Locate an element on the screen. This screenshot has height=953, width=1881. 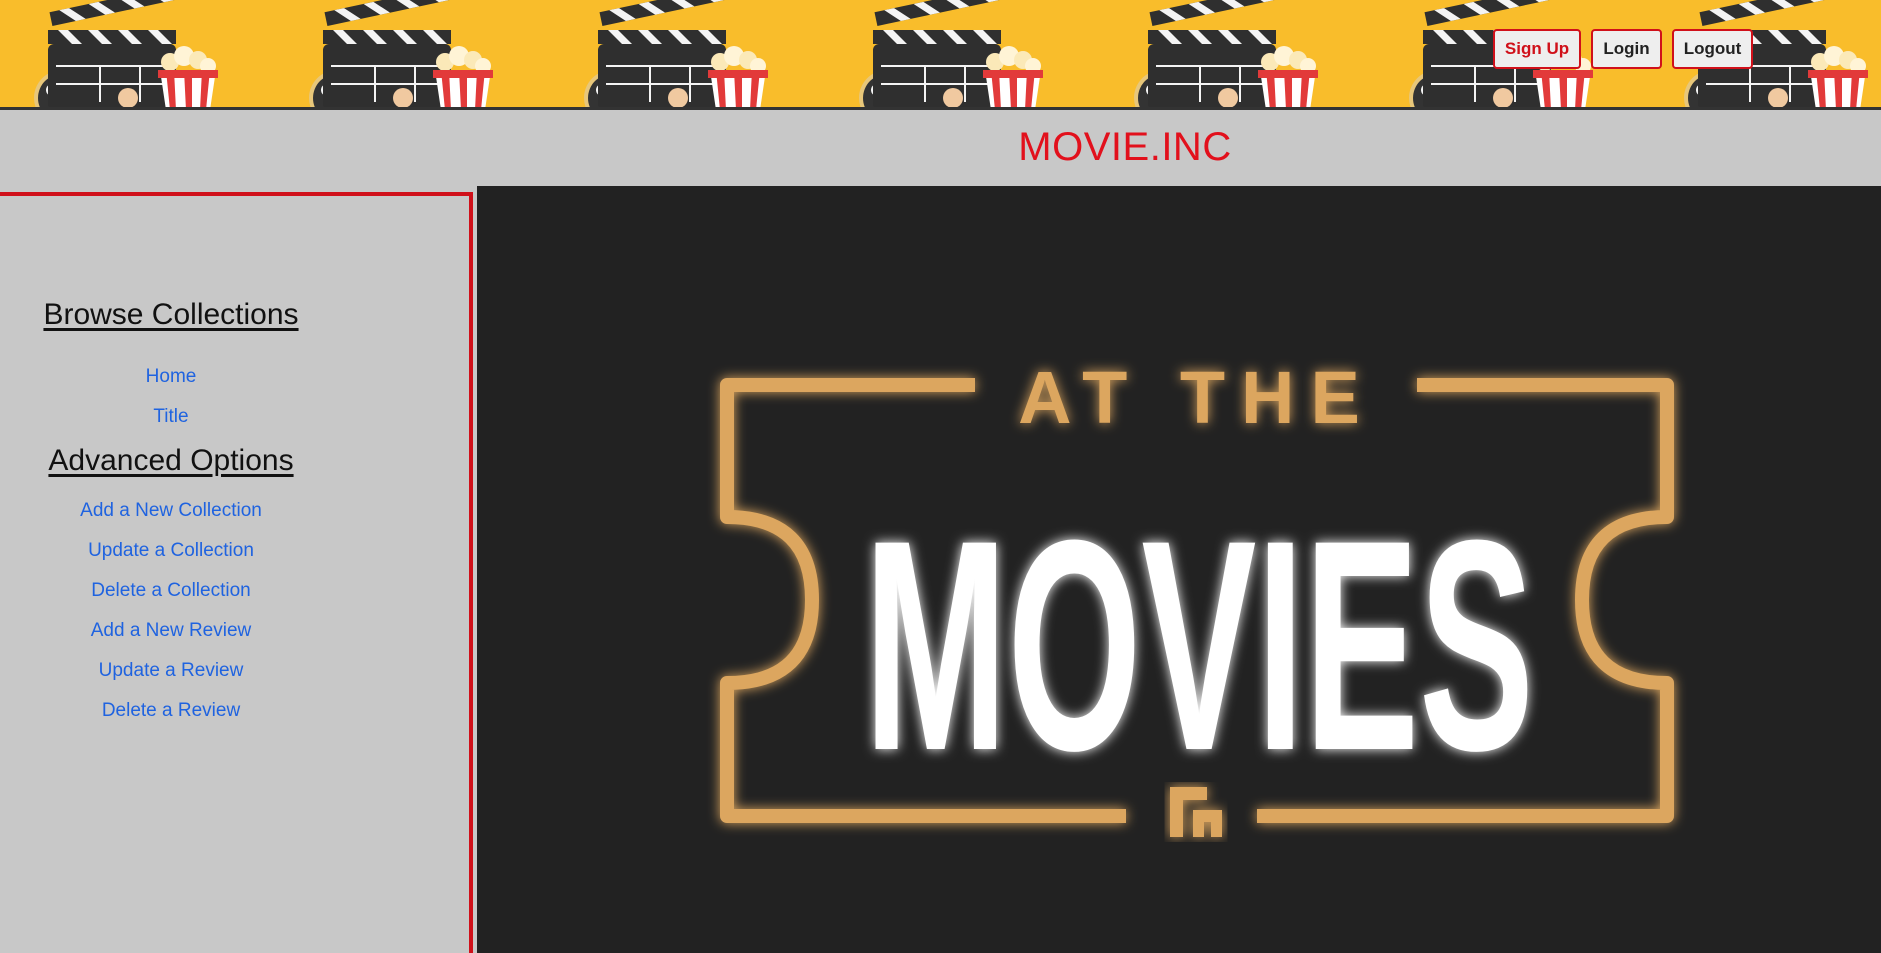
browse-collections-heading: Browse Collections is located at coordinates (171, 314).